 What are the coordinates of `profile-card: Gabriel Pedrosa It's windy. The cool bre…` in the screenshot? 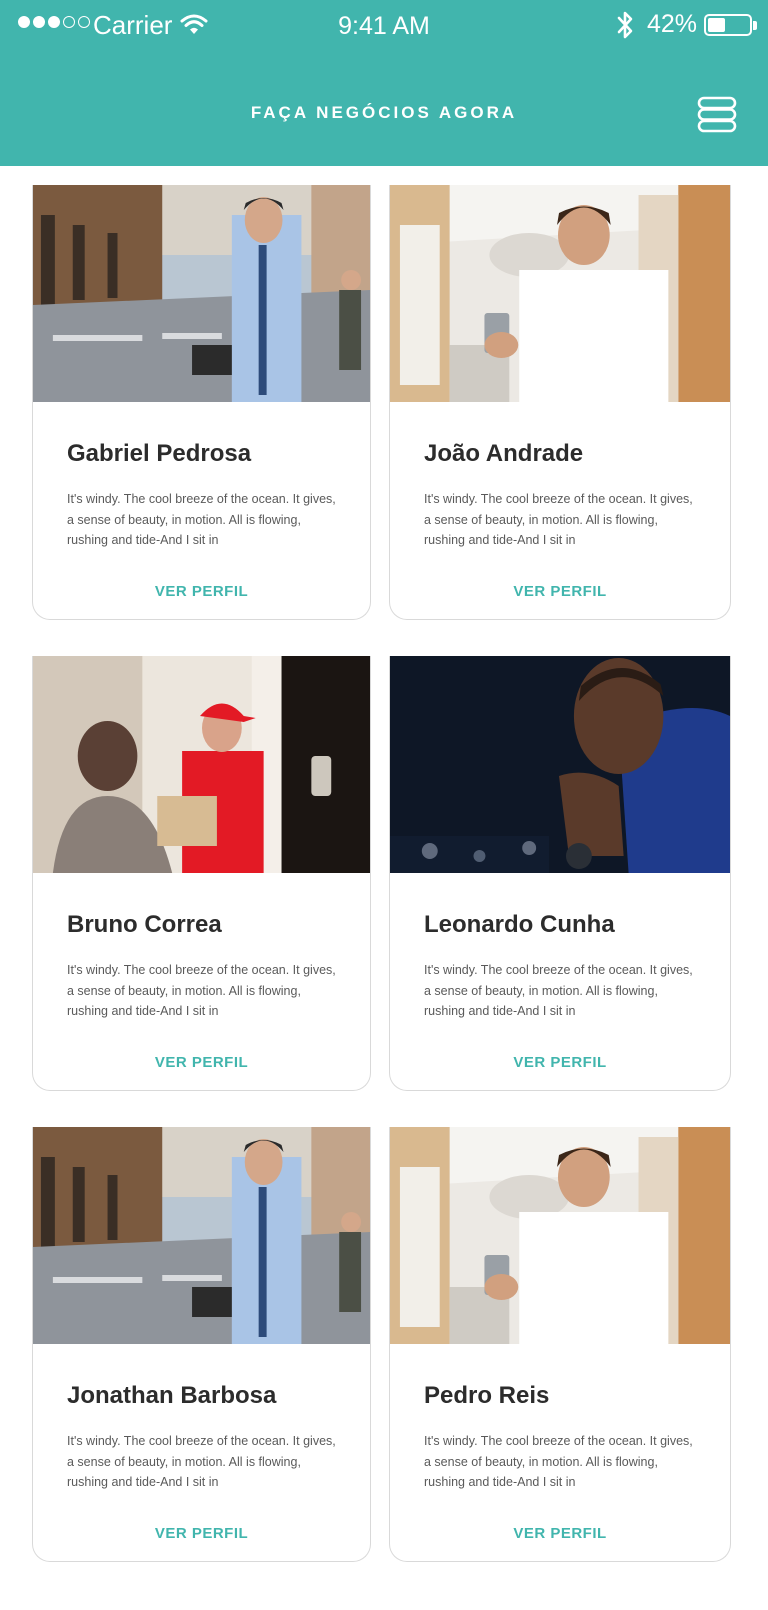 It's located at (201, 402).